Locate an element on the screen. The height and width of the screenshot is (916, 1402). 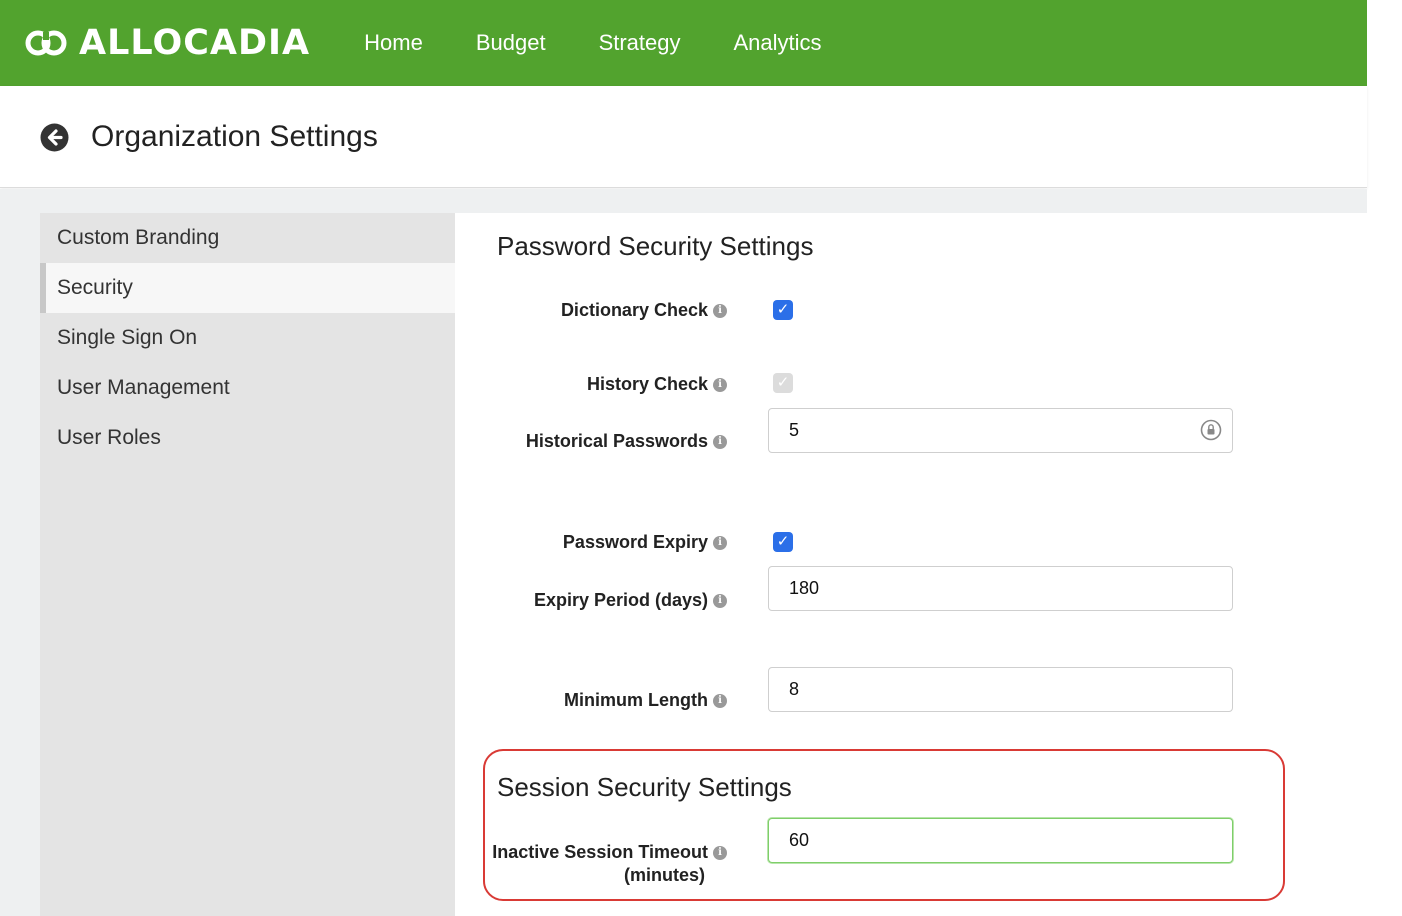
brand-logo: ALLOCADIA is located at coordinates (167, 43).